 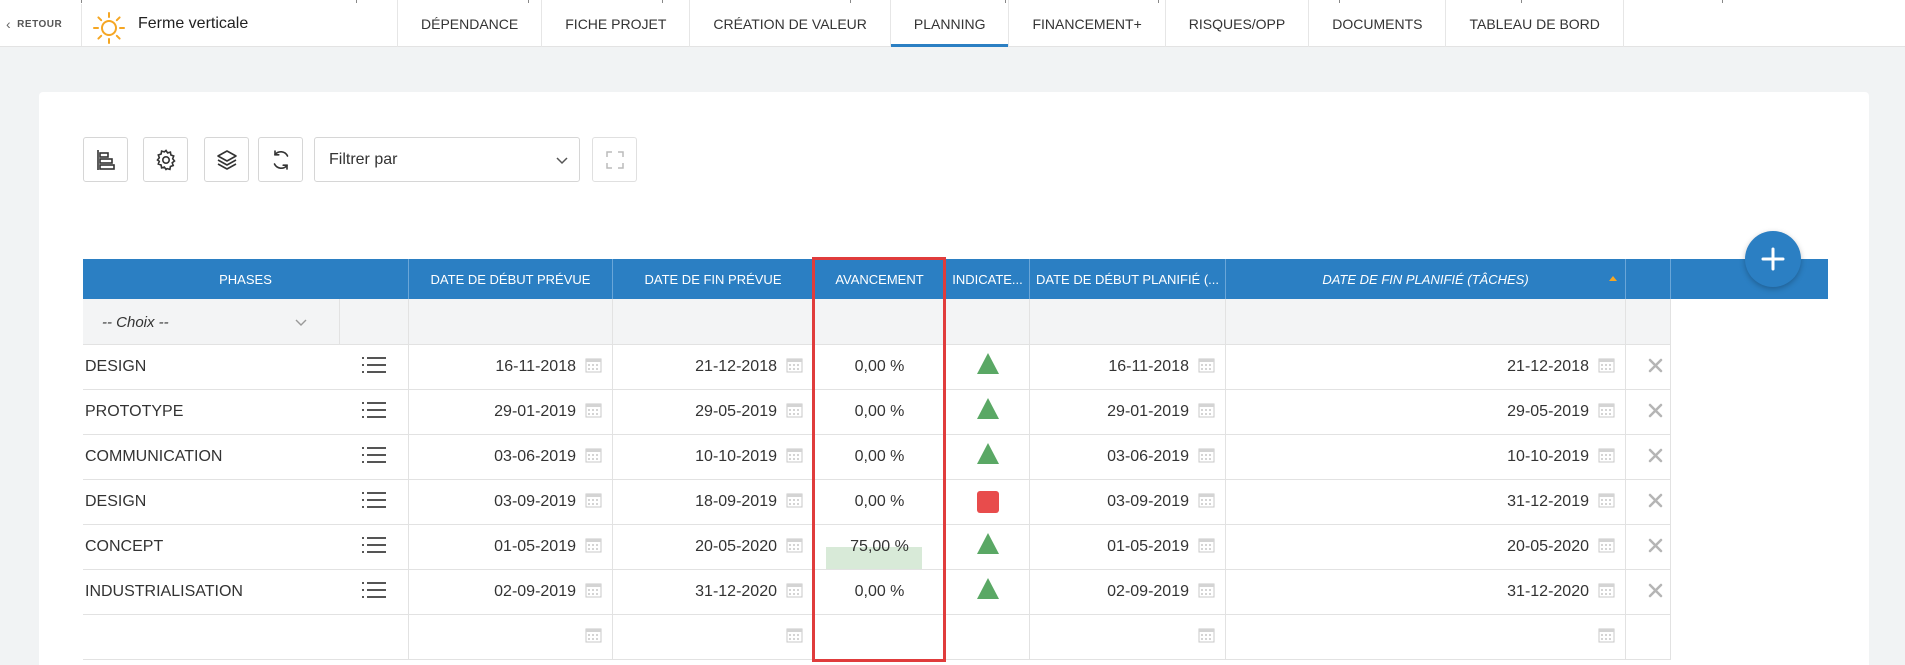 What do you see at coordinates (447, 159) in the screenshot?
I see `filter-dropdown: Filtrer par` at bounding box center [447, 159].